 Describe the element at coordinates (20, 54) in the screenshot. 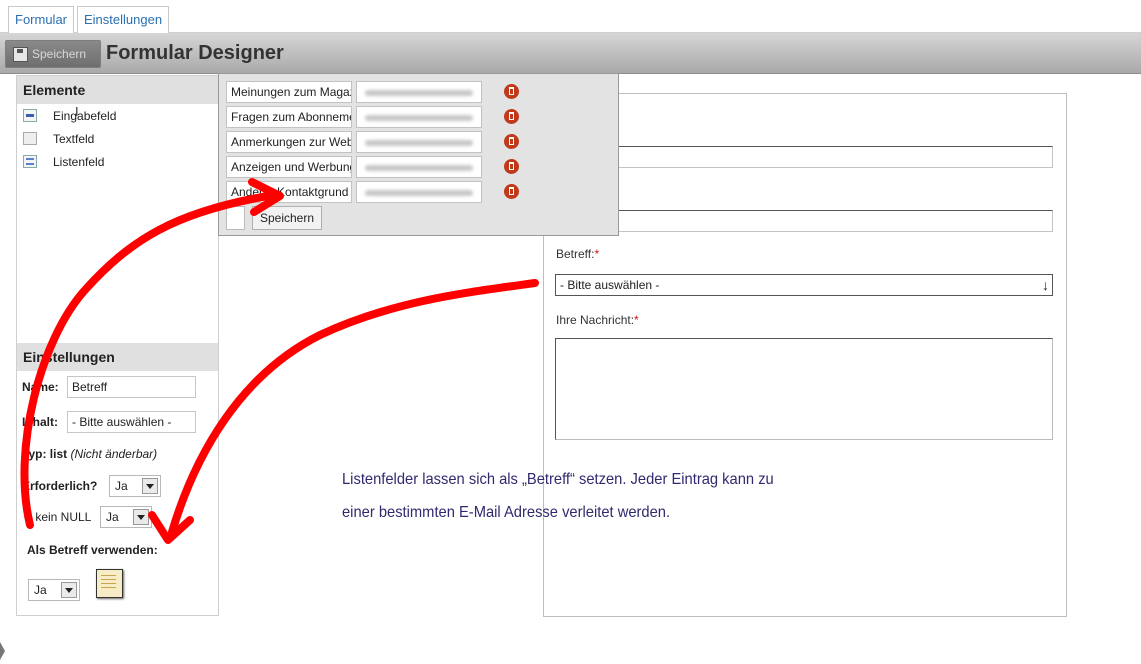

I see `floppy-disk-icon` at that location.